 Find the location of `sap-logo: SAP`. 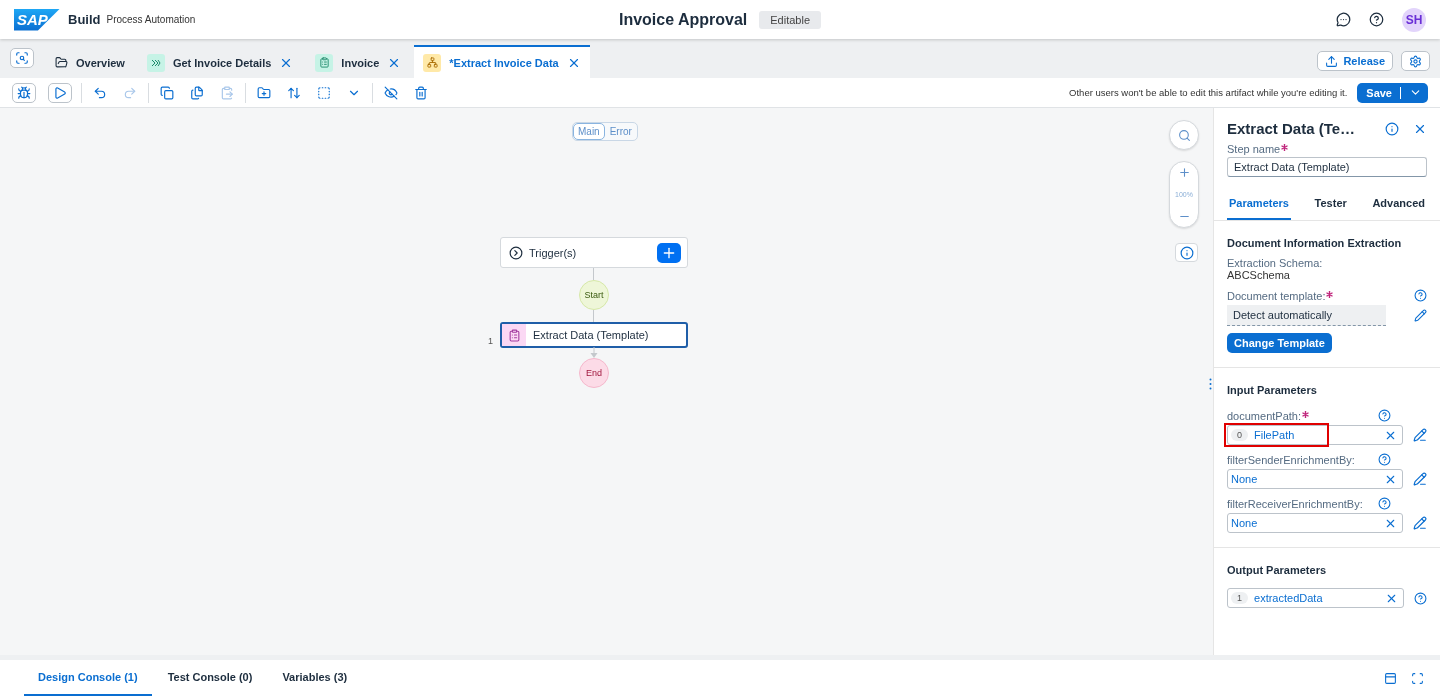

sap-logo: SAP is located at coordinates (37, 19).